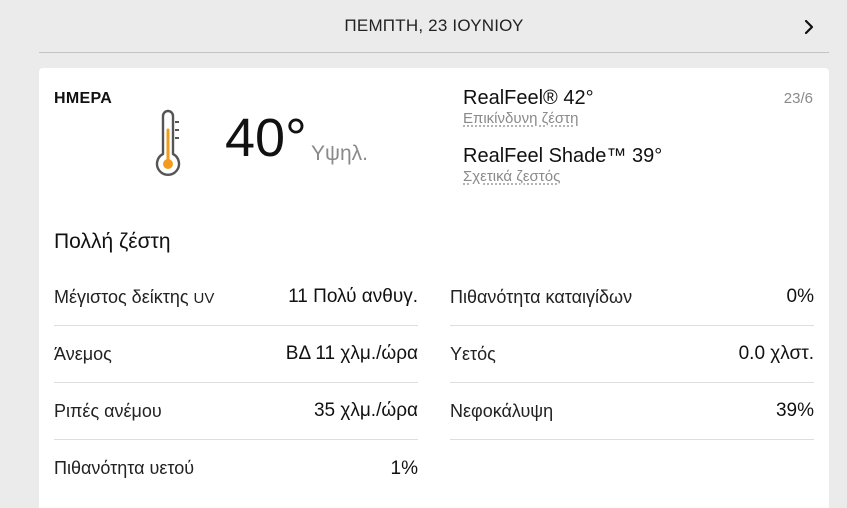 This screenshot has height=508, width=847. Describe the element at coordinates (266, 138) in the screenshot. I see `temperature-high: 40°` at that location.